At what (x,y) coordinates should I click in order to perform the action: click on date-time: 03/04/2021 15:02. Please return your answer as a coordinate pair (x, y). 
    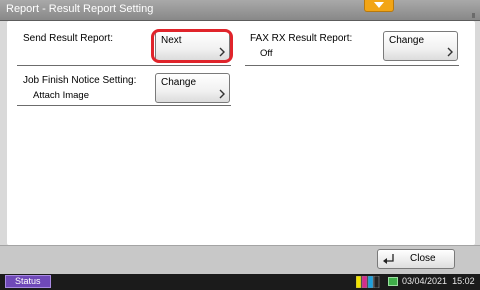
    Looking at the image, I should click on (438, 281).